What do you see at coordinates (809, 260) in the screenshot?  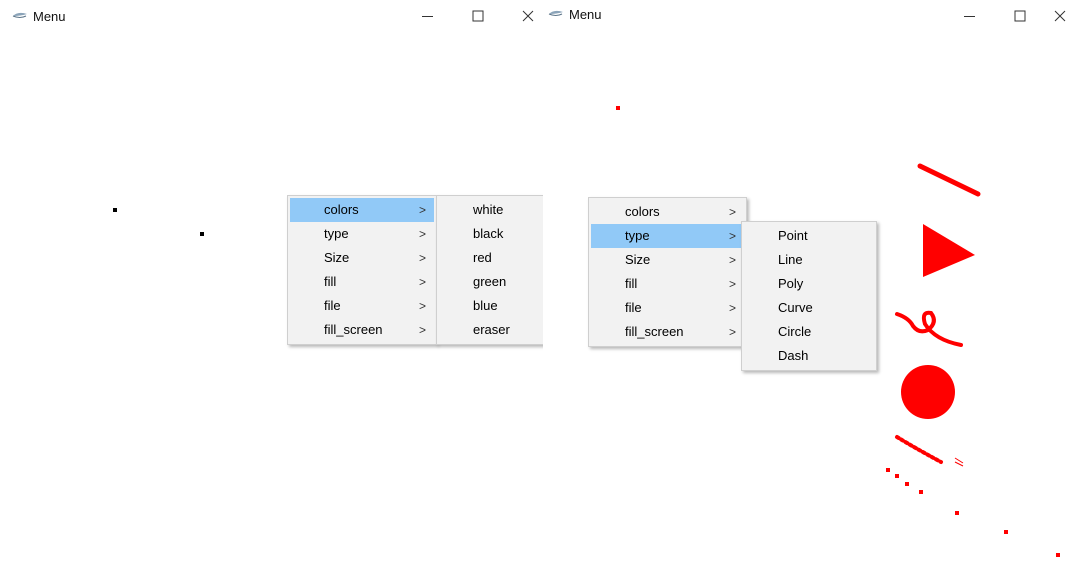 I see `submenu-item-line: Line` at bounding box center [809, 260].